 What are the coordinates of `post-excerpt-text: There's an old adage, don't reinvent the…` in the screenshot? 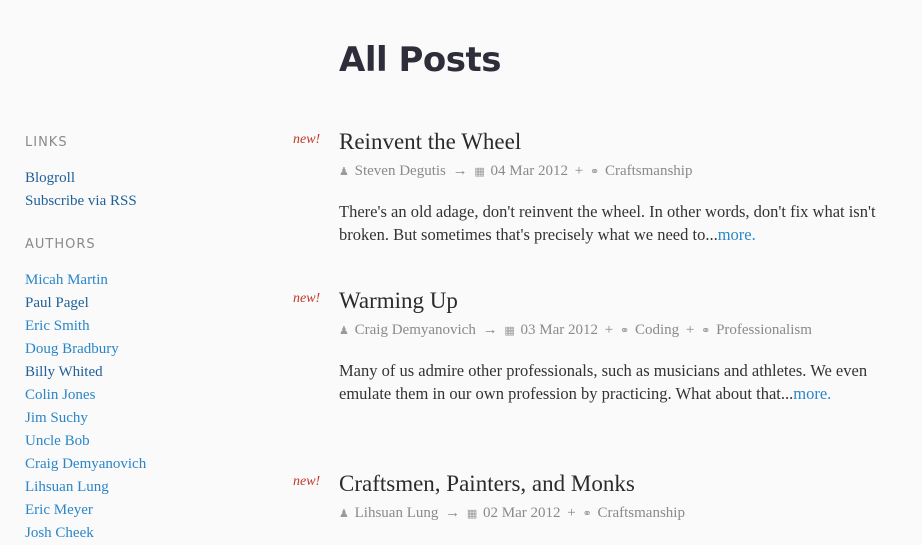 It's located at (607, 223).